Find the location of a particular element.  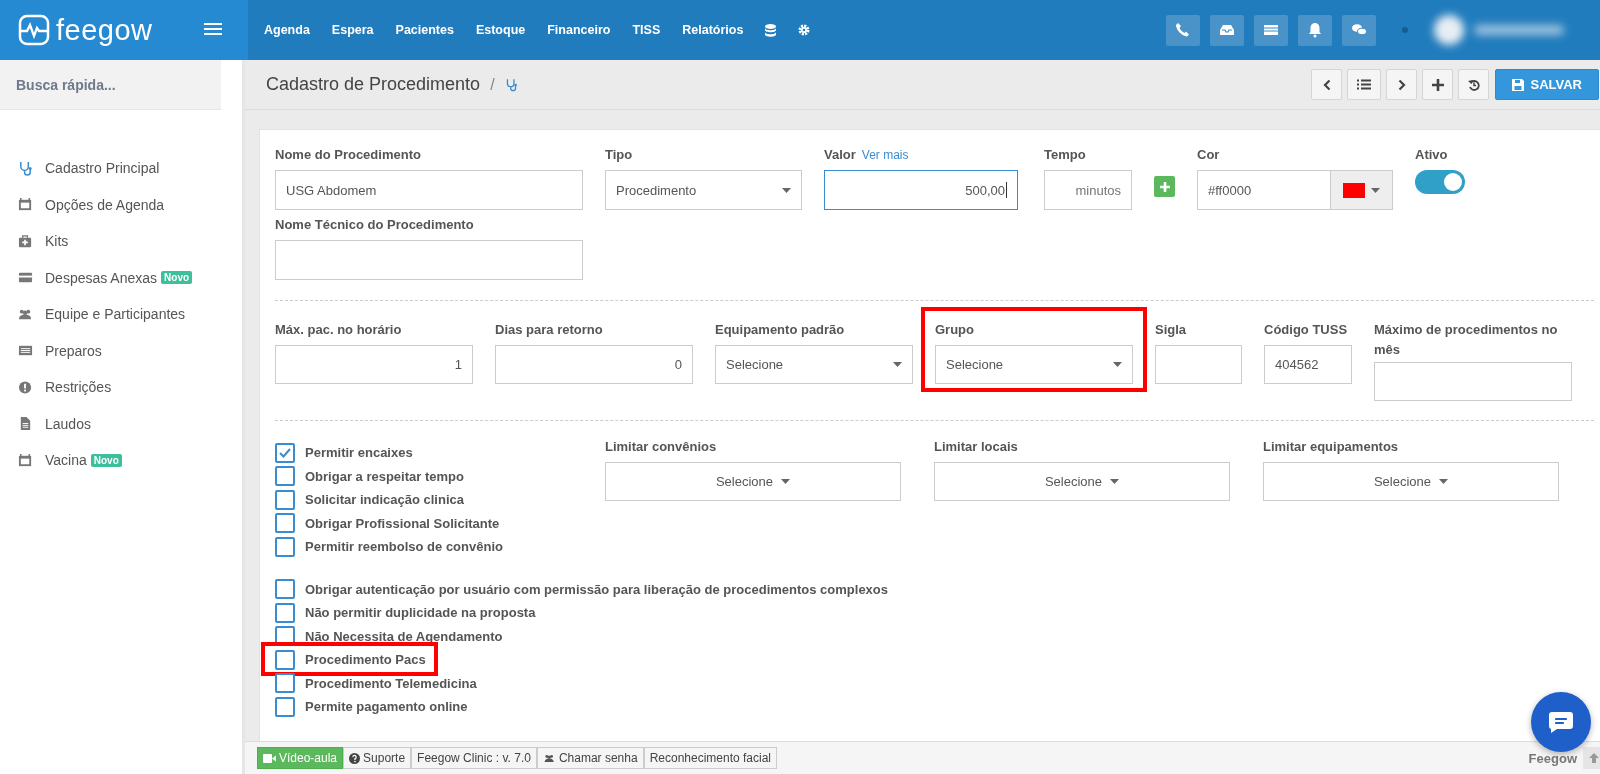

field-label: Equipamento padrão is located at coordinates (780, 330).